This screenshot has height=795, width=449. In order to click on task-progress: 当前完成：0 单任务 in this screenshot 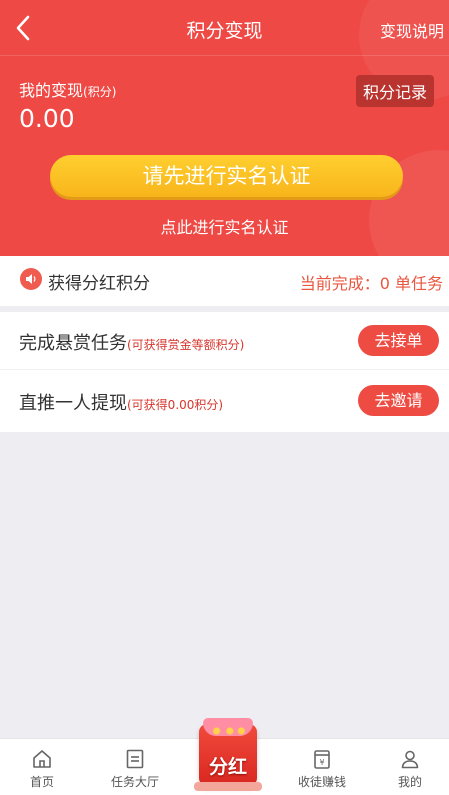, I will do `click(371, 282)`.